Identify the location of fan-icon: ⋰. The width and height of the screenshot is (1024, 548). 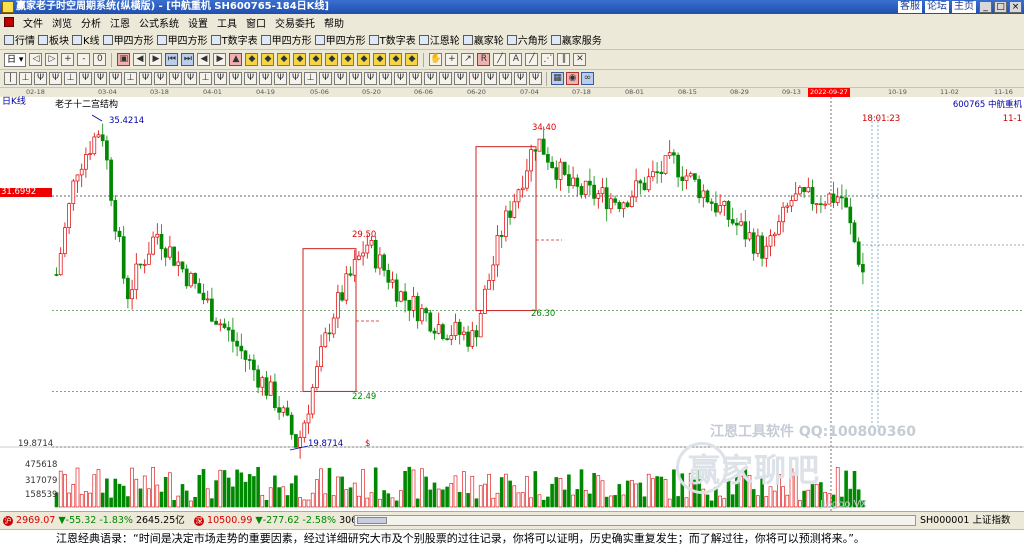
(548, 59).